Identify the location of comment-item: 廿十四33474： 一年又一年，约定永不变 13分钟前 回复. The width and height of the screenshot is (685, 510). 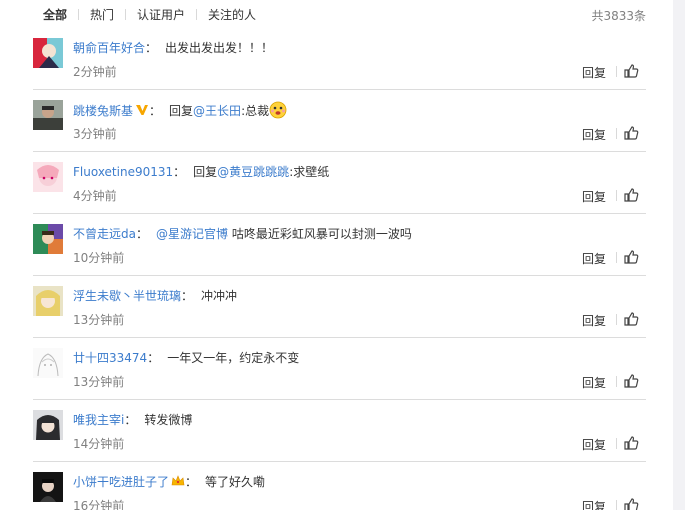
(339, 369).